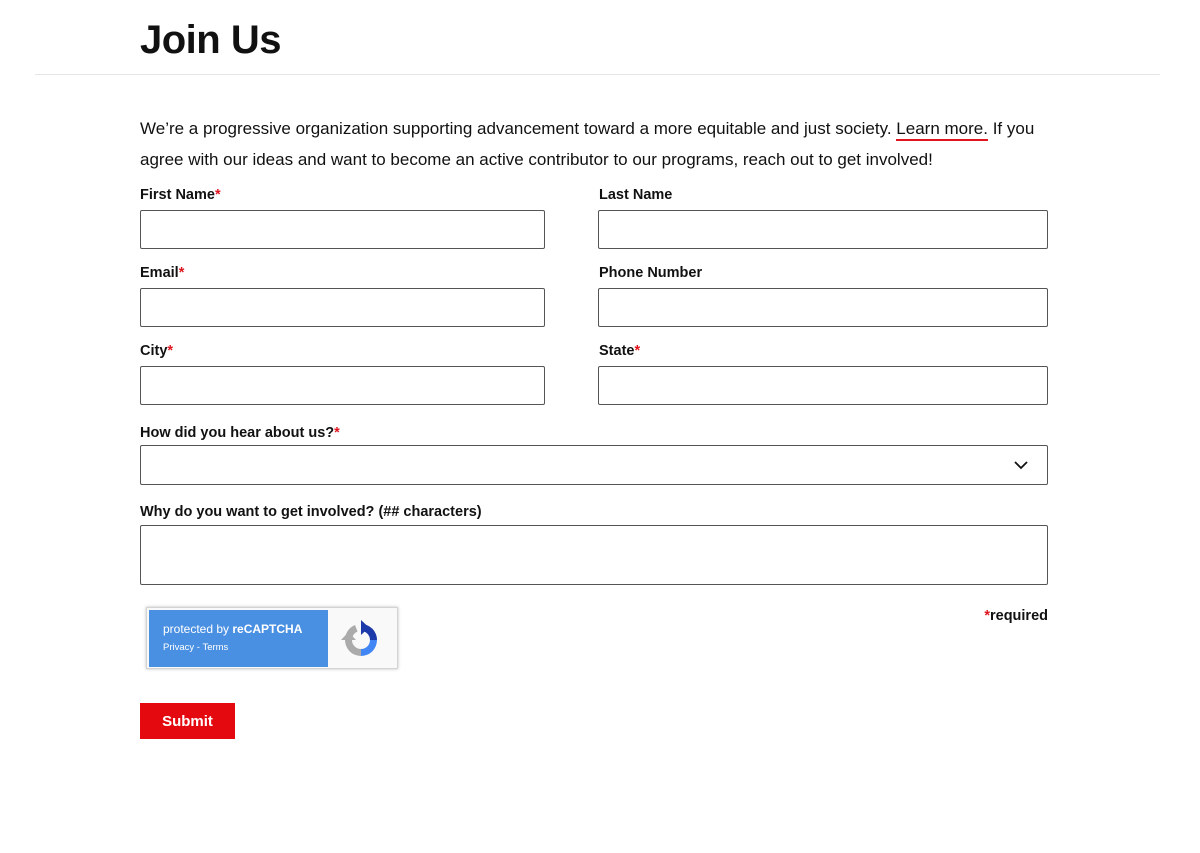  I want to click on required-note-text: required, so click(1018, 616).